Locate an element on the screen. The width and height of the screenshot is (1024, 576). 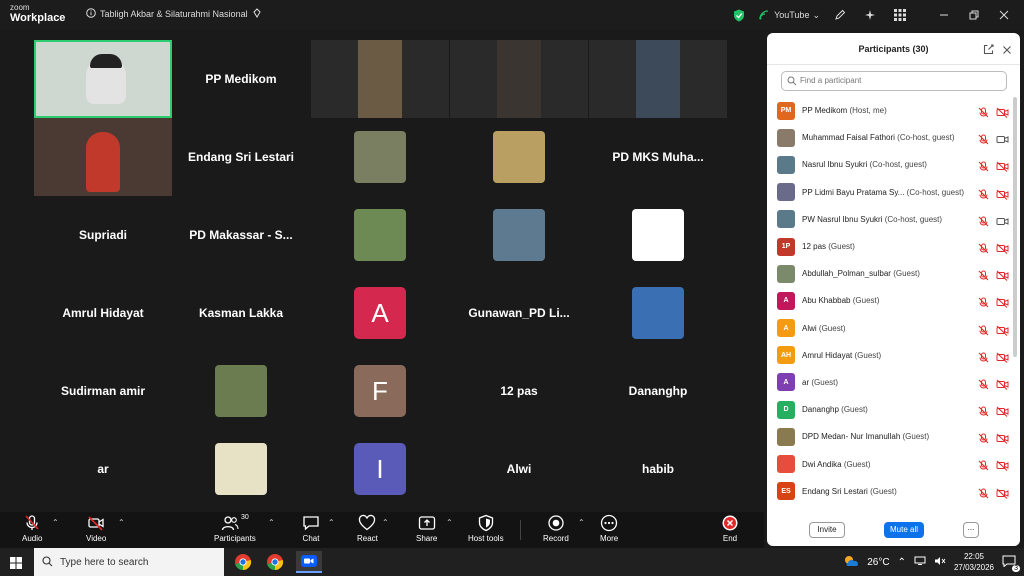
minimize-icon is located at coordinates (944, 15).